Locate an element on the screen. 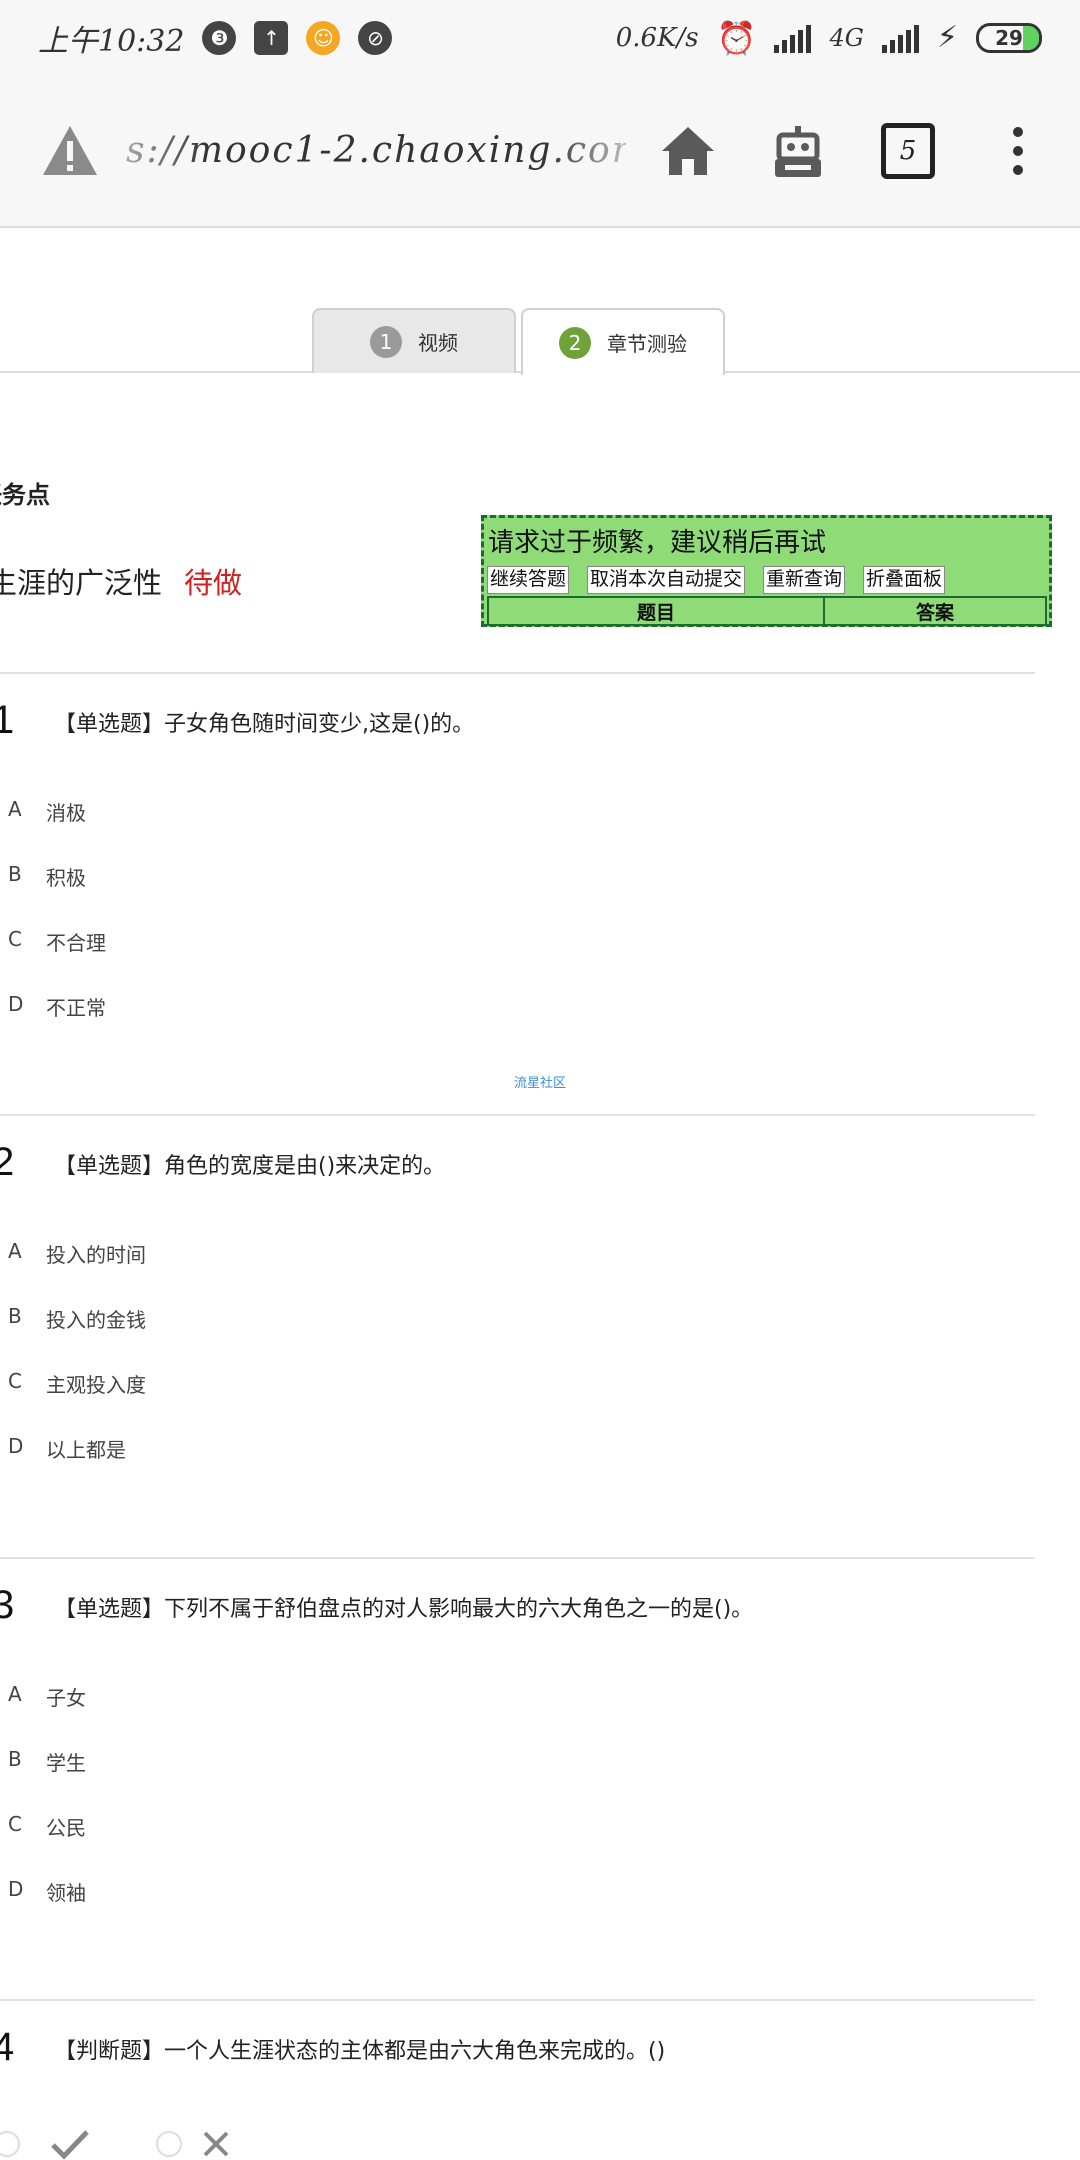 The width and height of the screenshot is (1080, 2160). option-text: 不合理 is located at coordinates (76, 943).